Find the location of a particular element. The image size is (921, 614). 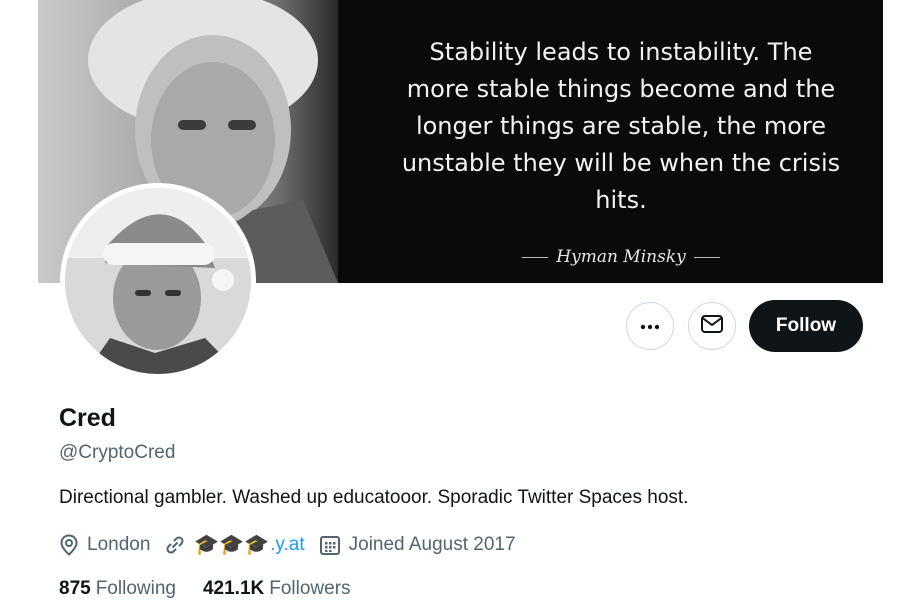

followers-stat: 421.1K Followers is located at coordinates (277, 589).